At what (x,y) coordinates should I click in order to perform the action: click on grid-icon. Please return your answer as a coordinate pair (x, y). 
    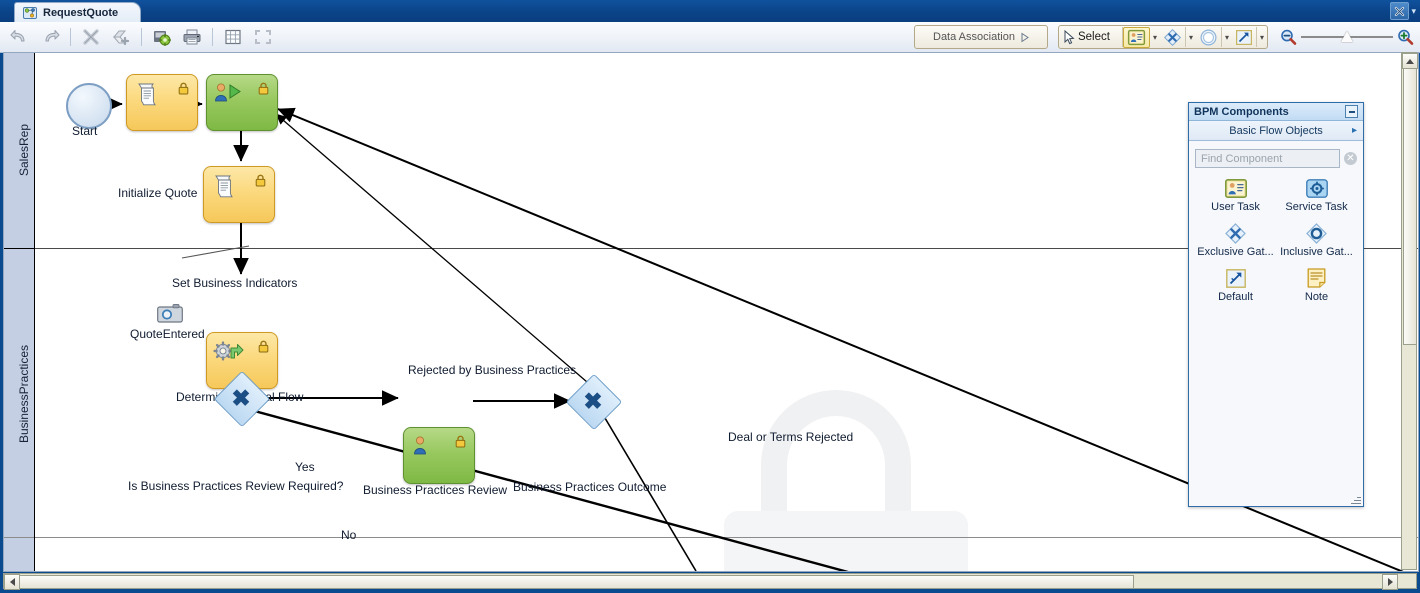
    Looking at the image, I should click on (233, 37).